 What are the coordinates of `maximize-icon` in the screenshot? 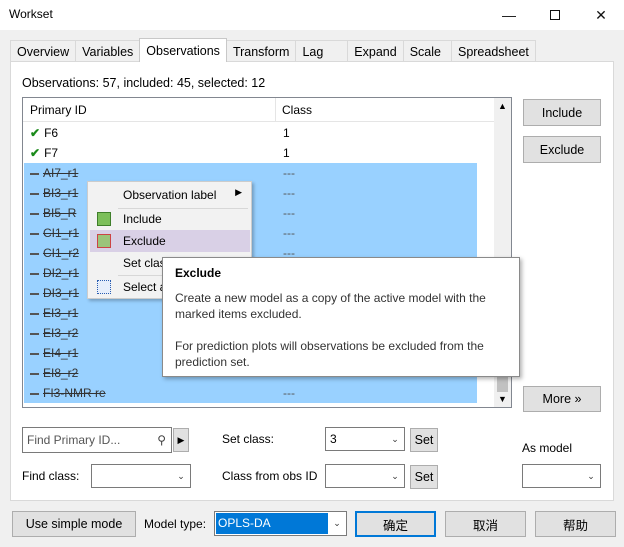 It's located at (555, 15).